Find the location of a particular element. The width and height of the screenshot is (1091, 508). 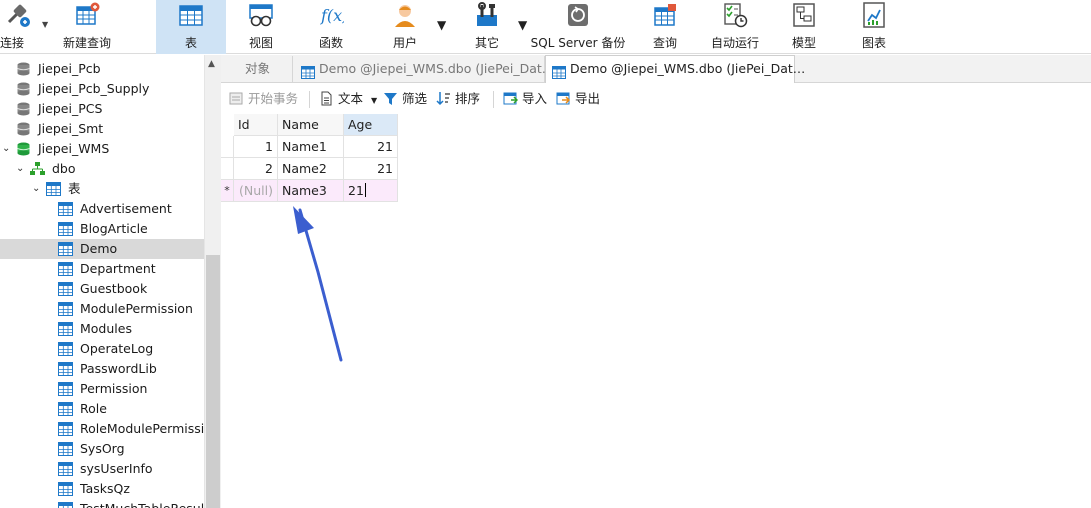

tree-item: SysOrg is located at coordinates (102, 449).